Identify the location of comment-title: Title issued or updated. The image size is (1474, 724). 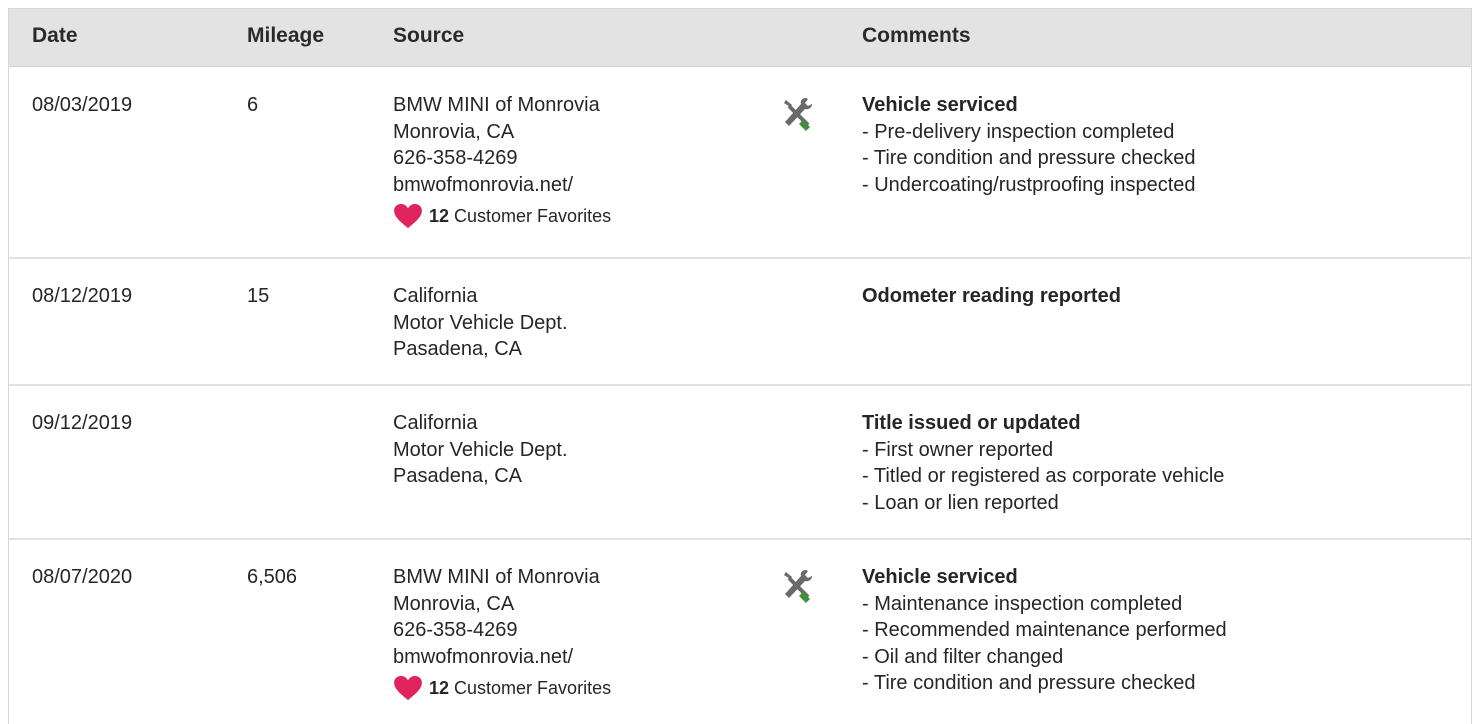
(971, 423).